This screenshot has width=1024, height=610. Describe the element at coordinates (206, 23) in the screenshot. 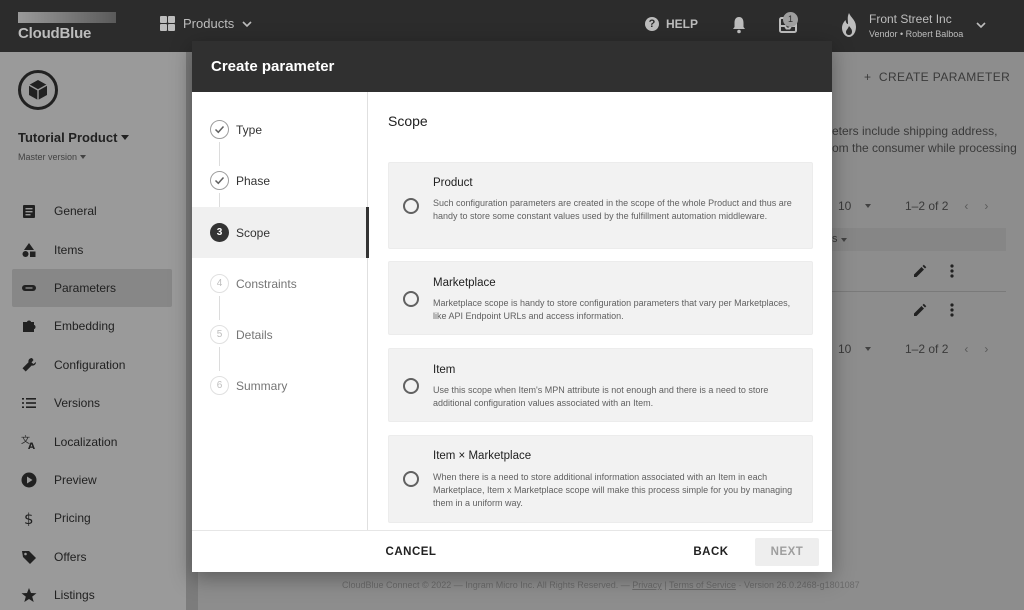

I see `products-nav-menu: Products` at that location.